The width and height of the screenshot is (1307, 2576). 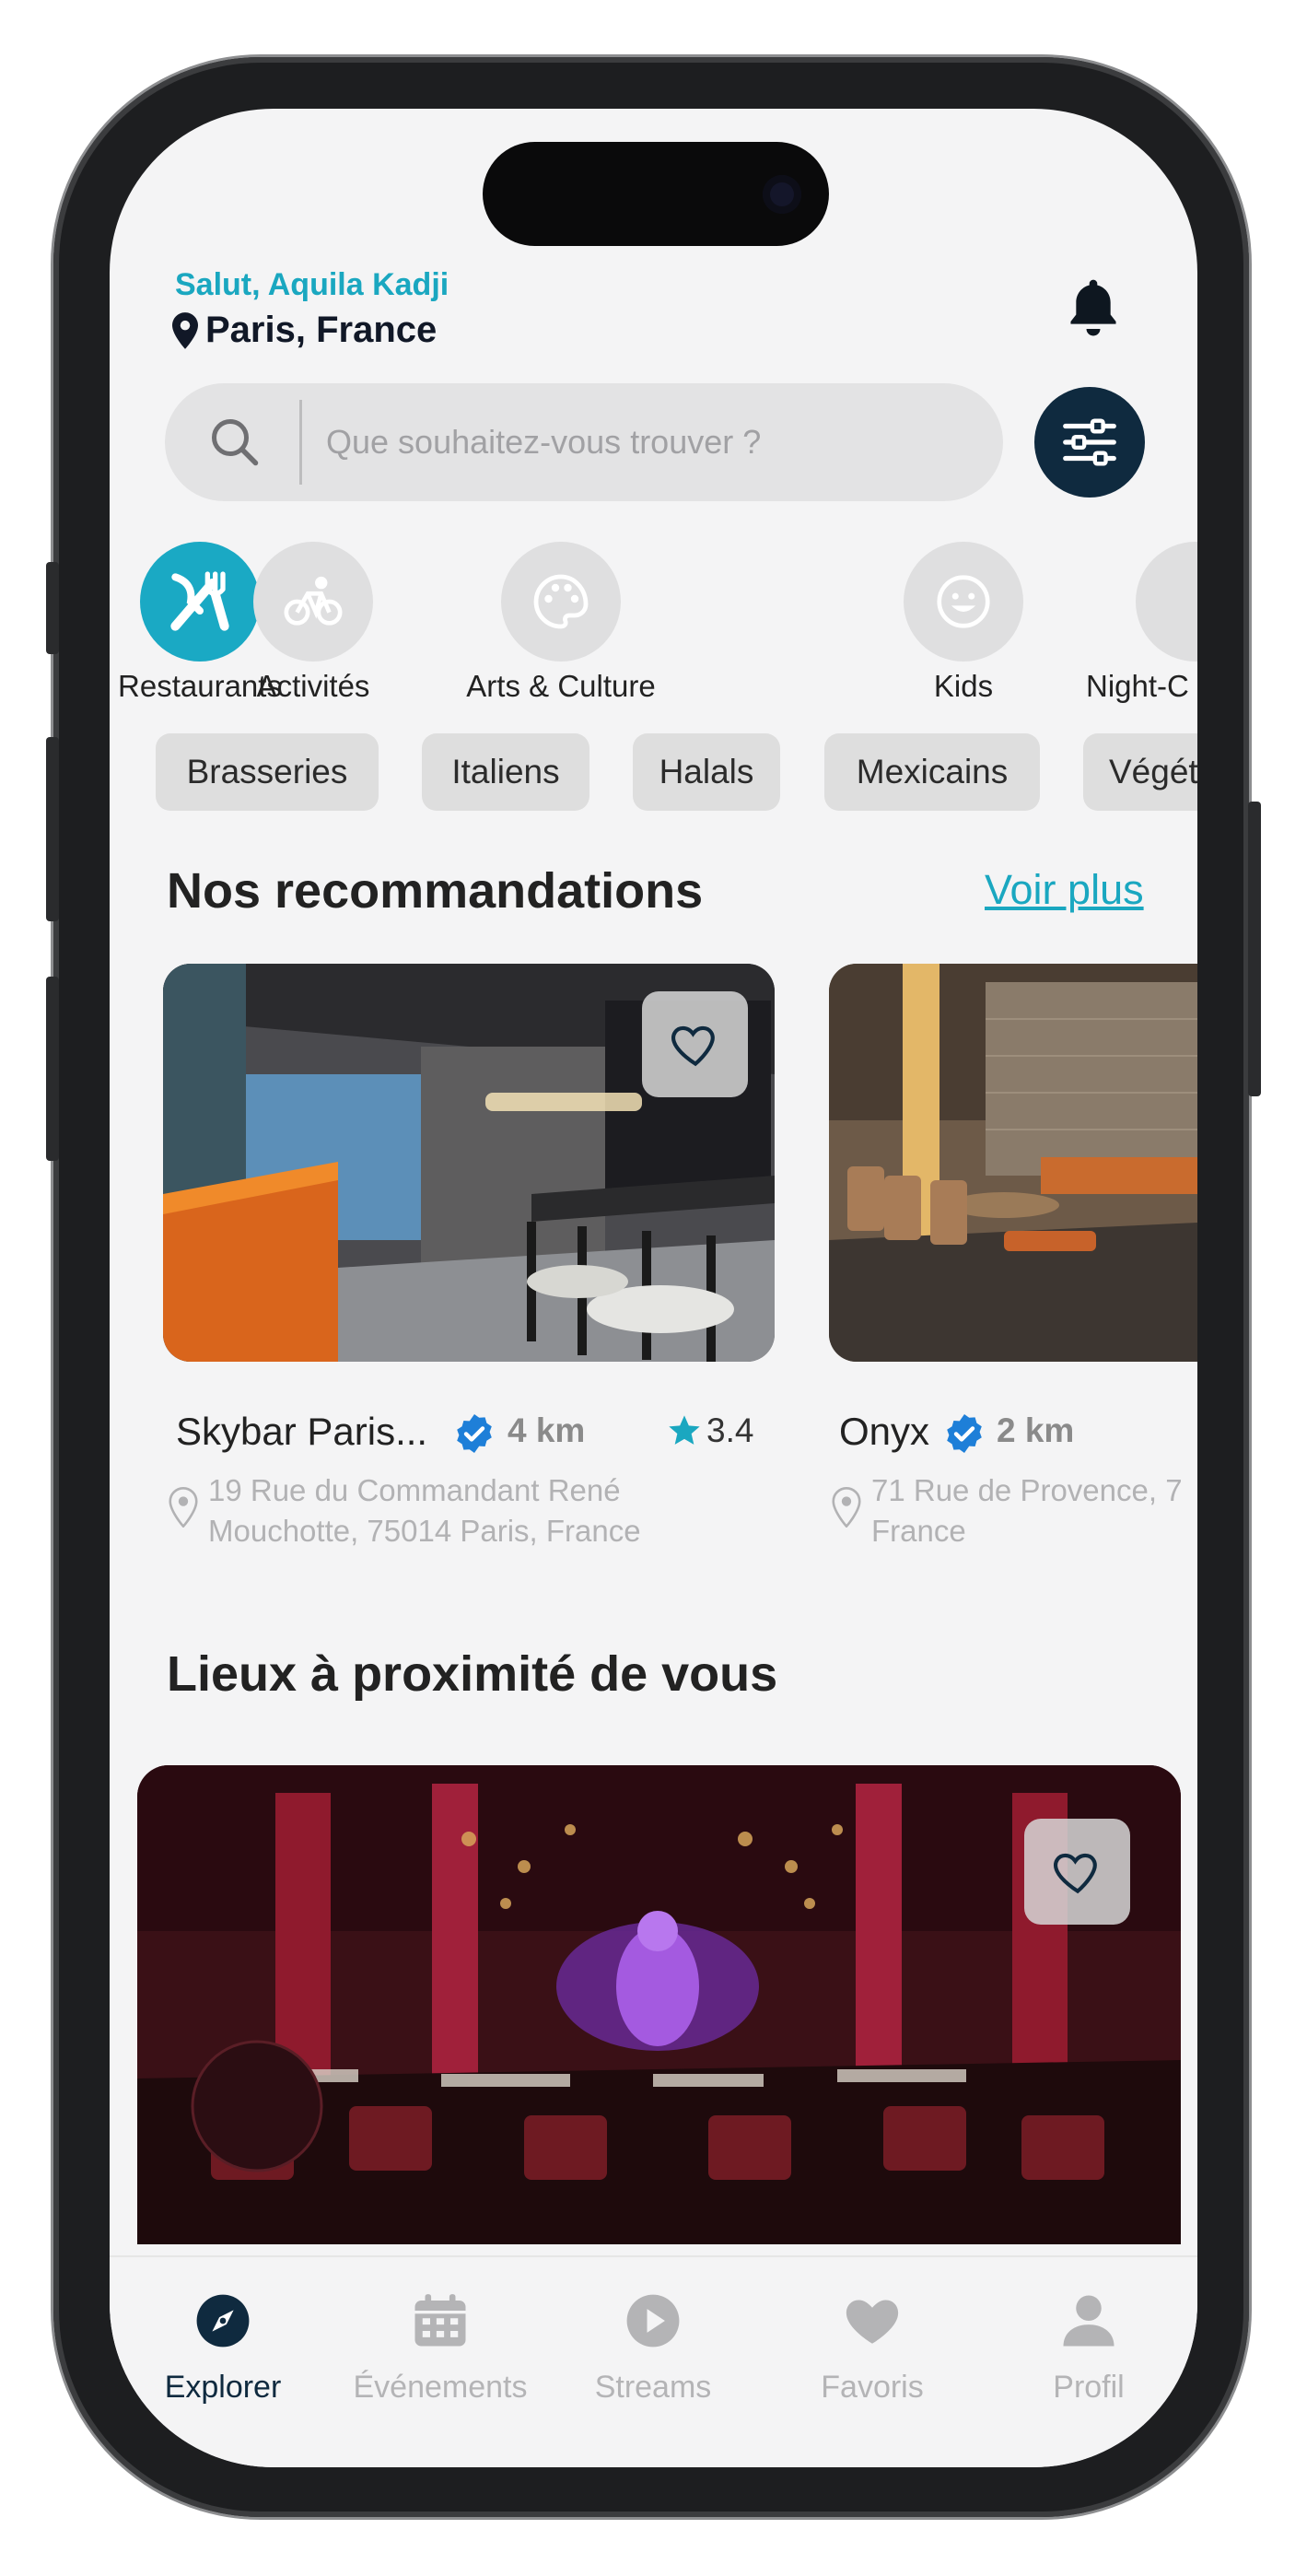 What do you see at coordinates (506, 772) in the screenshot?
I see `chip-italiens: Italiens` at bounding box center [506, 772].